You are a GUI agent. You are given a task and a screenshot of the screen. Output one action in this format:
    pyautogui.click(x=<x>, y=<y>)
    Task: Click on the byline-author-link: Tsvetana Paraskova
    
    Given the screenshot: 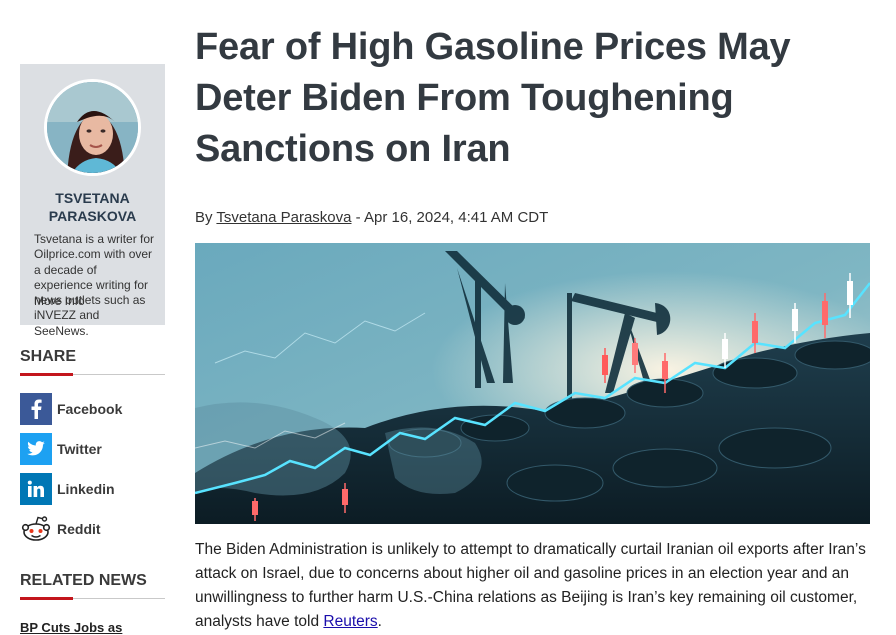 What is the action you would take?
    pyautogui.click(x=283, y=217)
    